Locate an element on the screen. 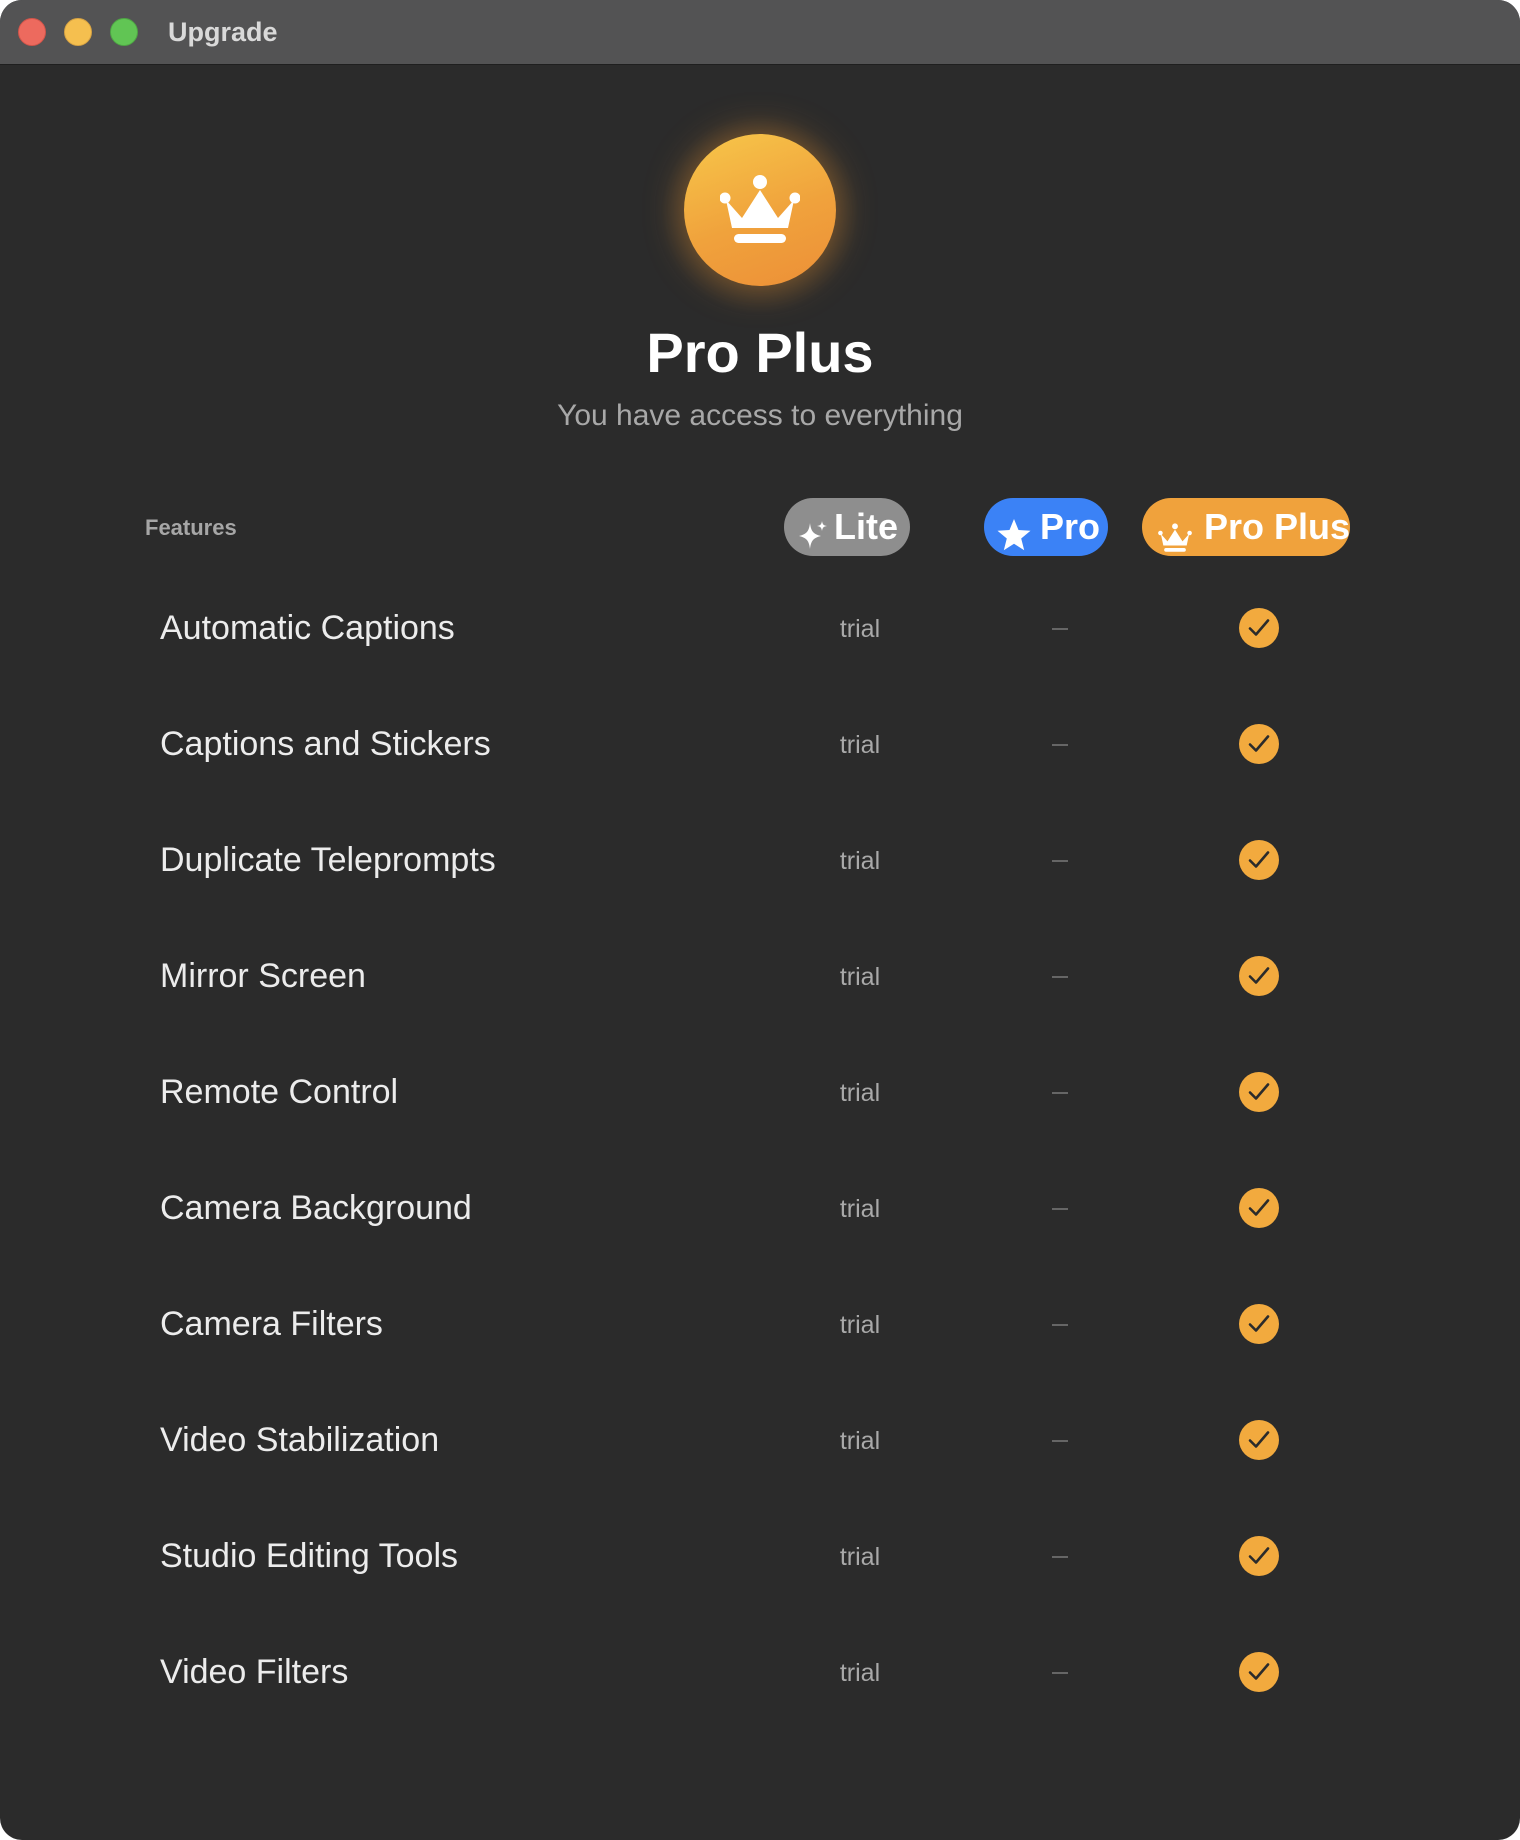 Image resolution: width=1520 pixels, height=1840 pixels. plan-title: Pro Plus is located at coordinates (760, 352).